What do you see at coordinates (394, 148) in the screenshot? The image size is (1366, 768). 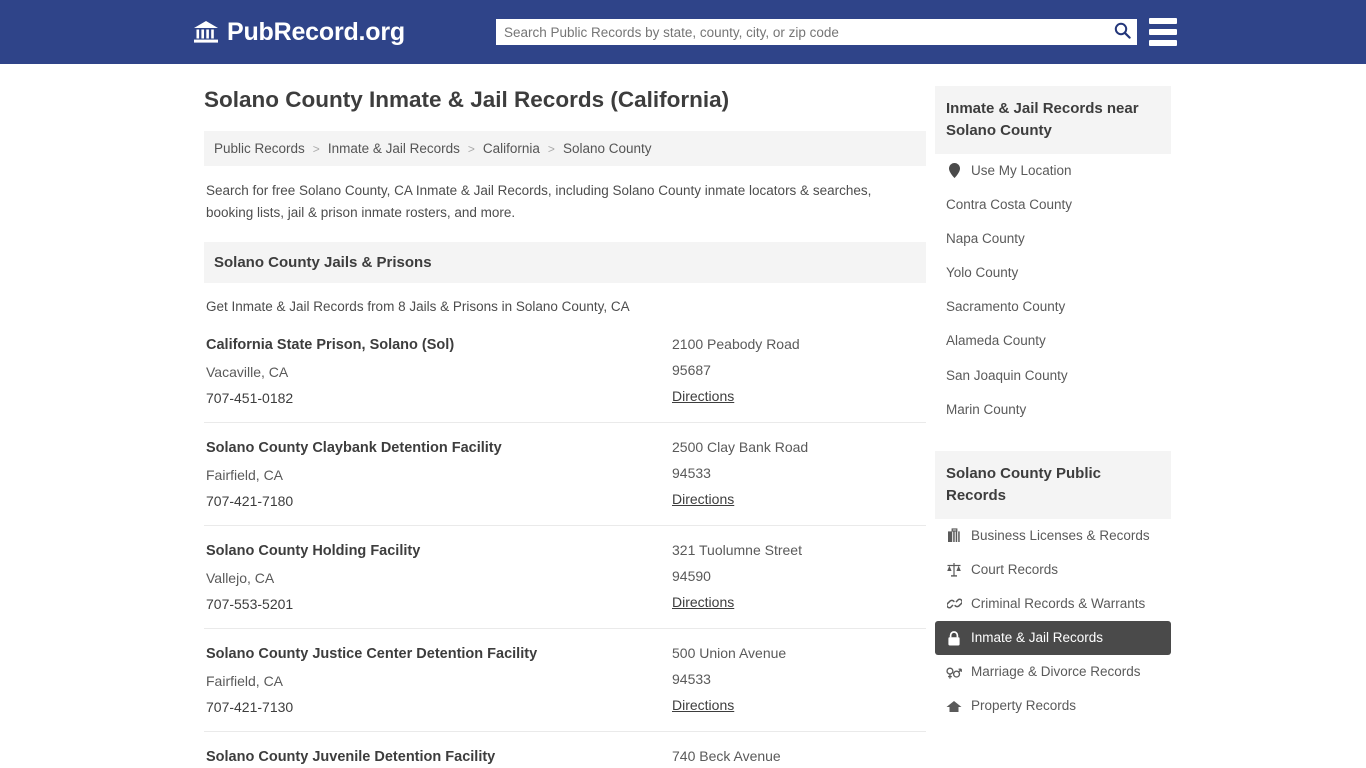 I see `breadcrumb-item-inmate-jail-records: Inmate & Jail Records` at bounding box center [394, 148].